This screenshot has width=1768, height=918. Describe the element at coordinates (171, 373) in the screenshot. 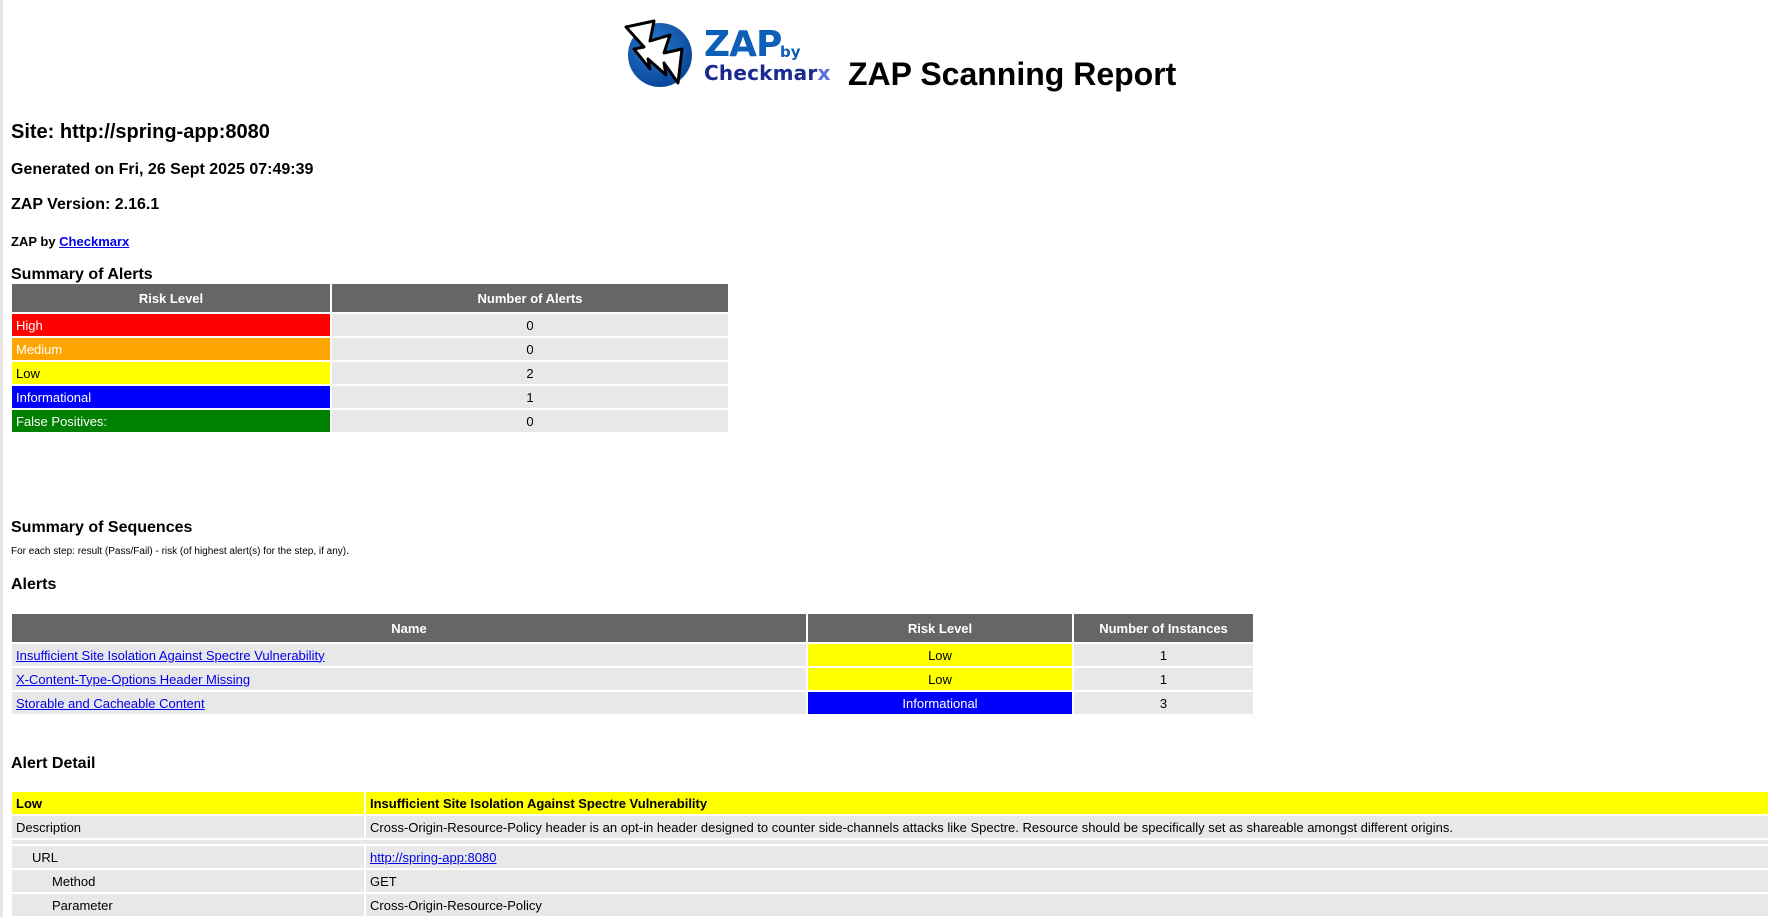

I see `risk-level-low: Low` at that location.